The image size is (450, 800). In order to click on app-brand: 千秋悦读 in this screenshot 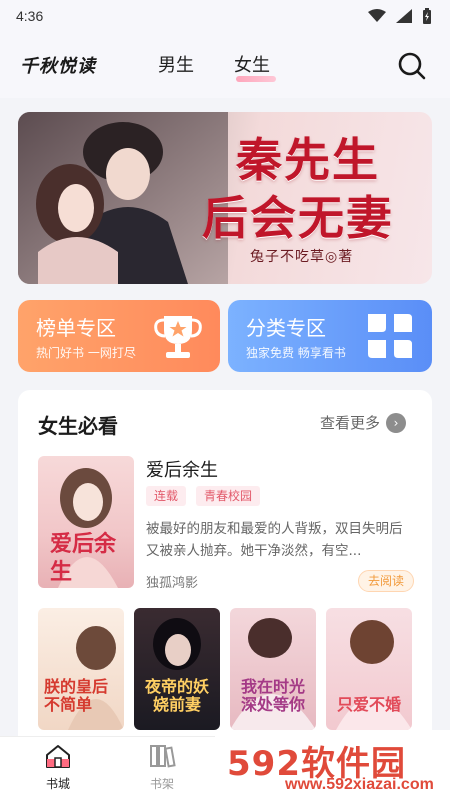, I will do `click(58, 66)`.